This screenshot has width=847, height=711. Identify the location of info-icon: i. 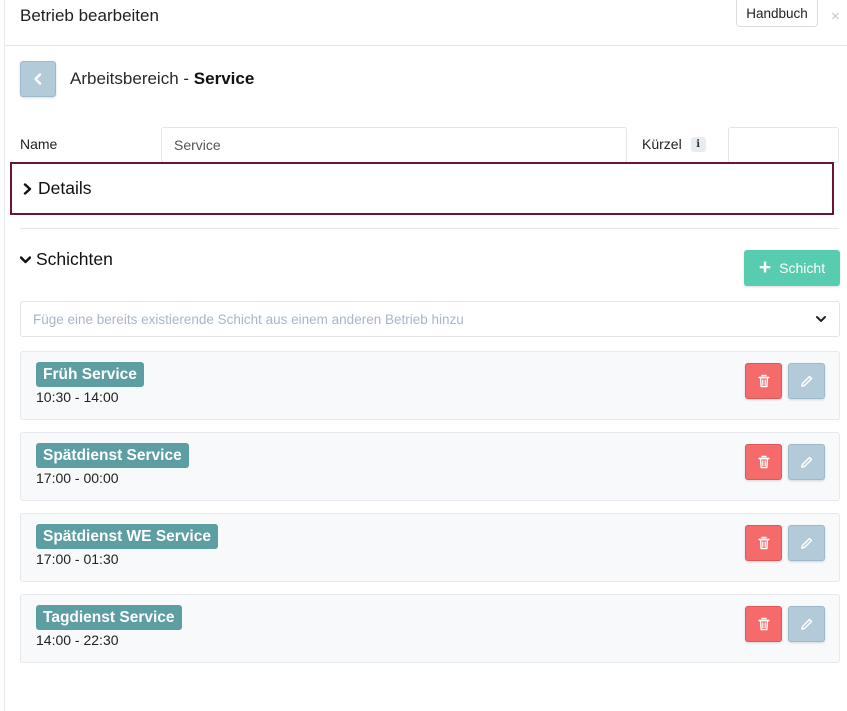
(698, 144).